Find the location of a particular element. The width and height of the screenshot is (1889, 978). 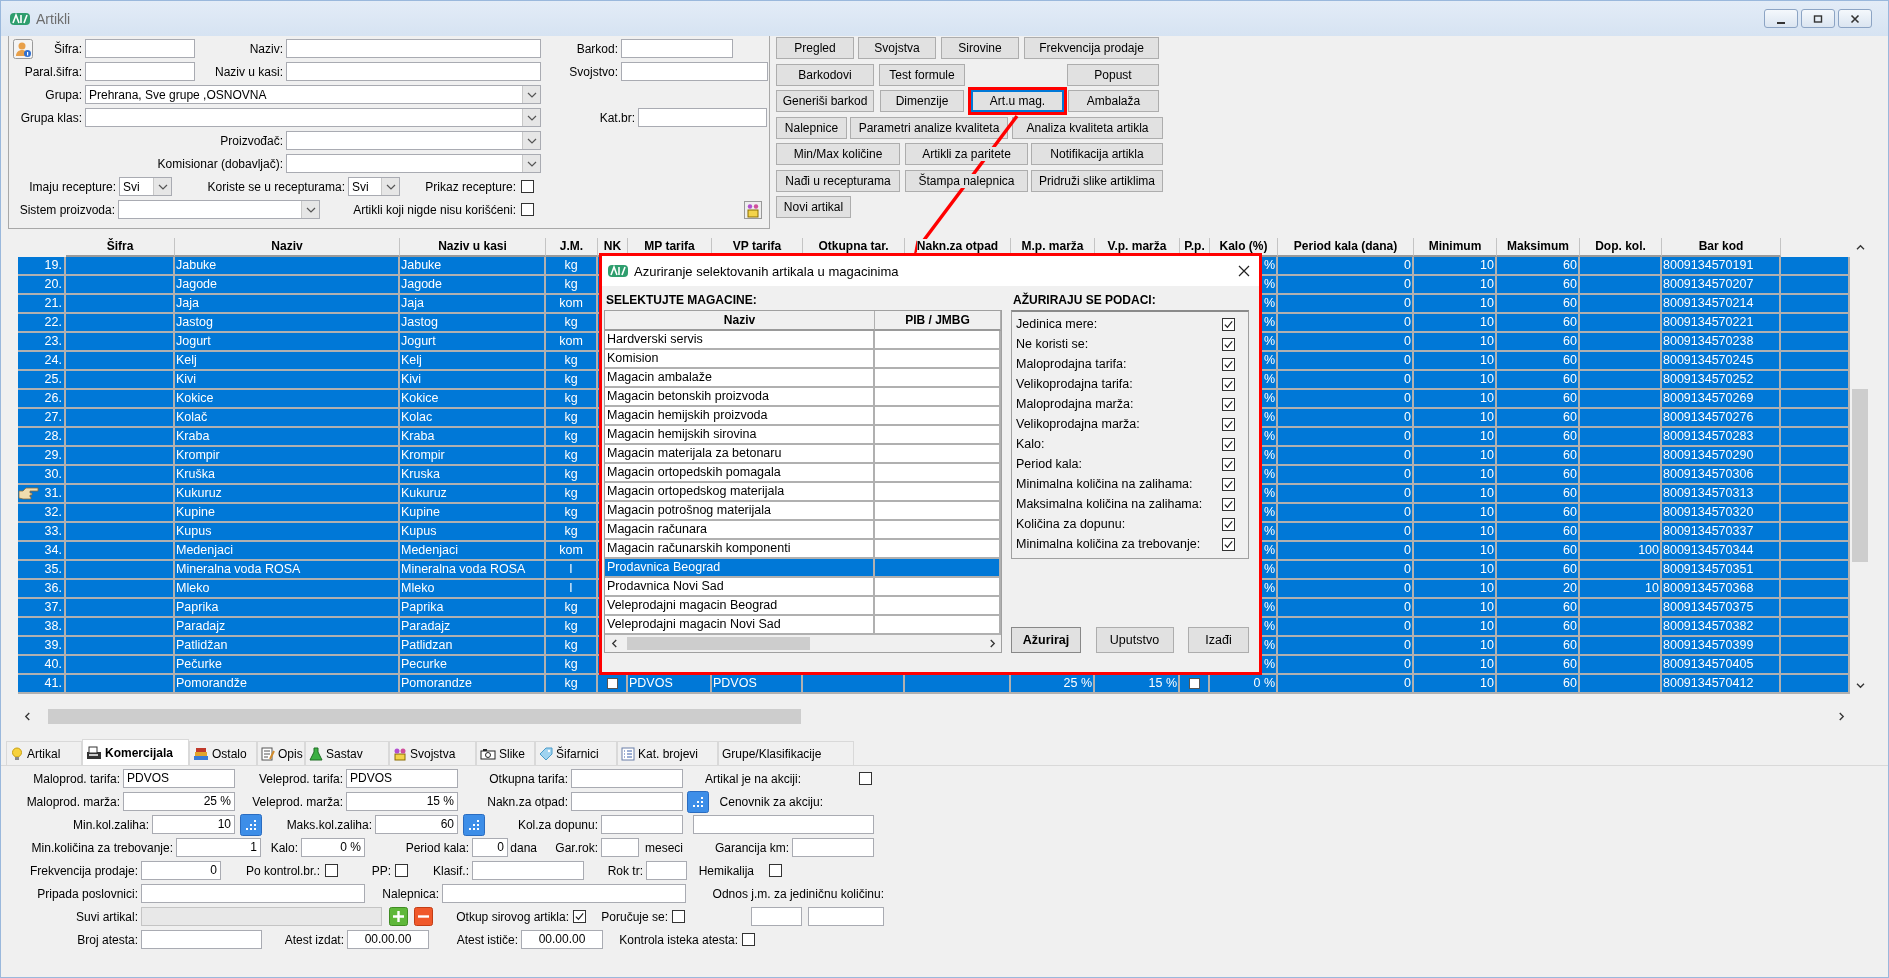

table-cell: Kolac is located at coordinates (417, 417).